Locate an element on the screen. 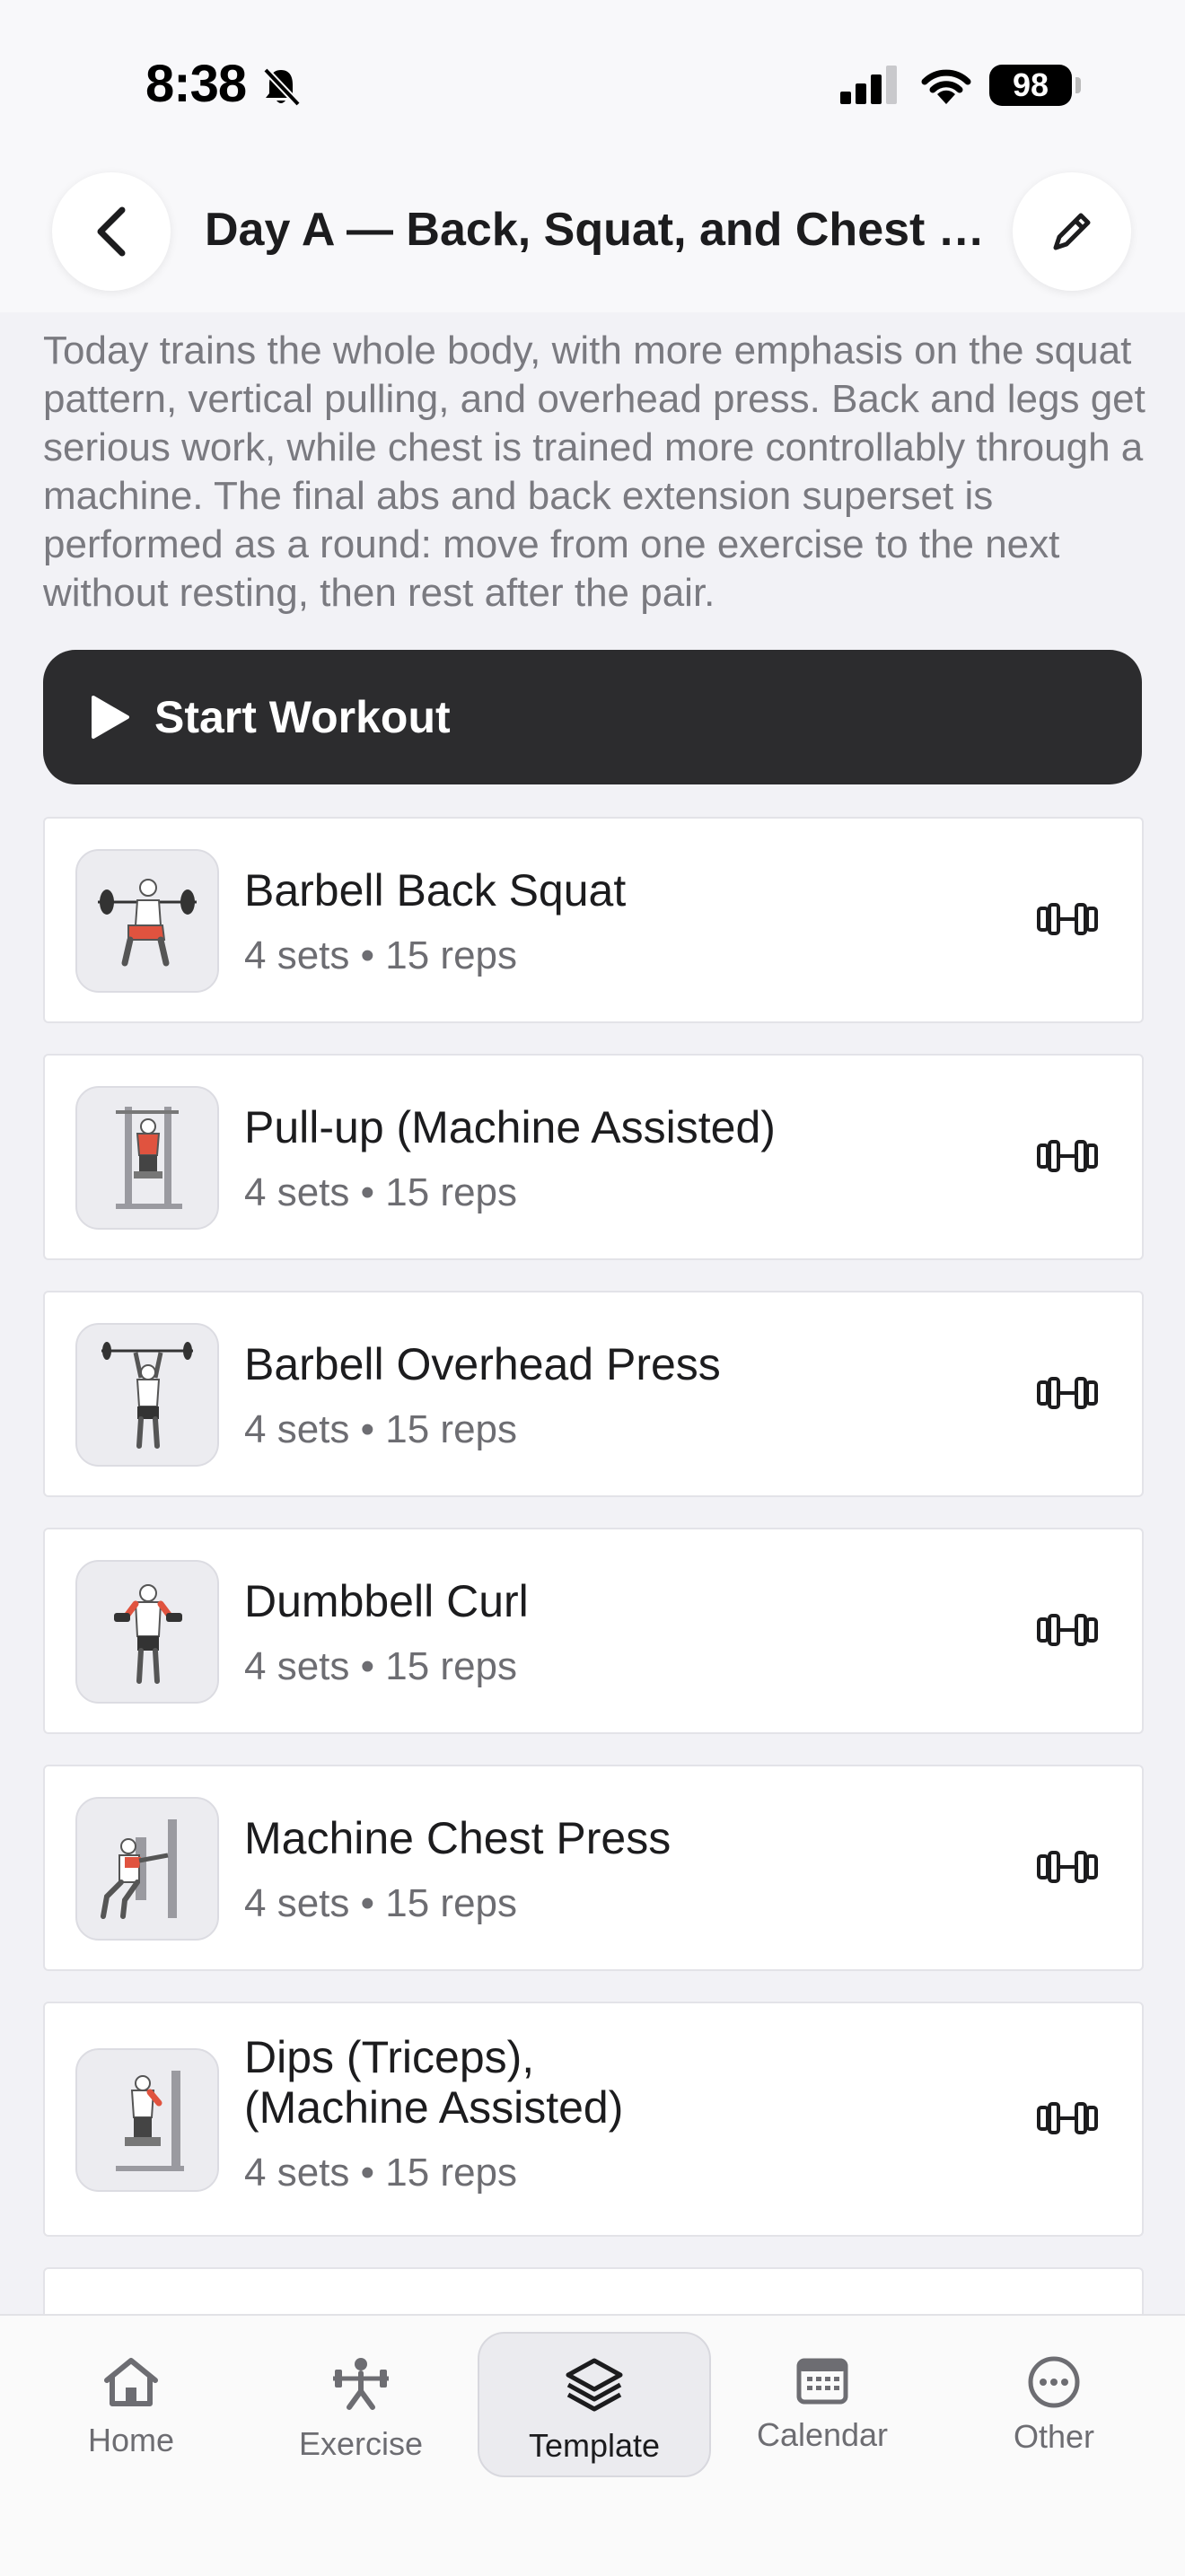 This screenshot has width=1185, height=2576. tab-calendar: Calendar is located at coordinates (822, 2403).